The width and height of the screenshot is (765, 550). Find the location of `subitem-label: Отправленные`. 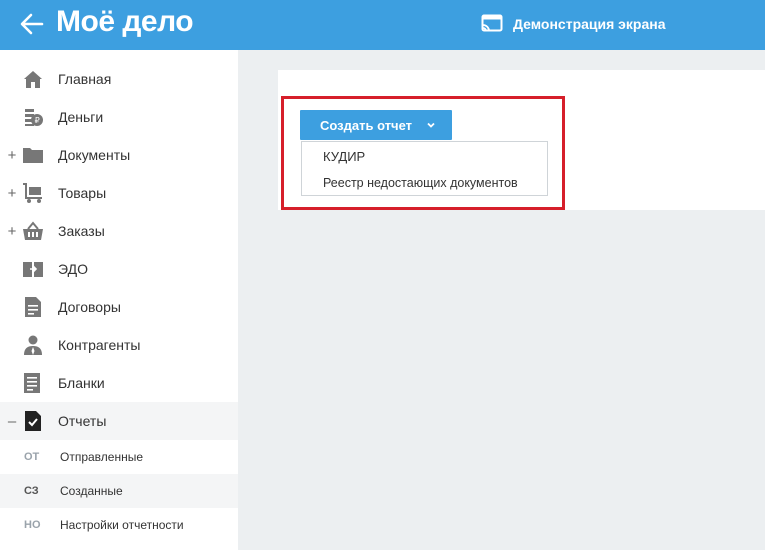

subitem-label: Отправленные is located at coordinates (102, 457).